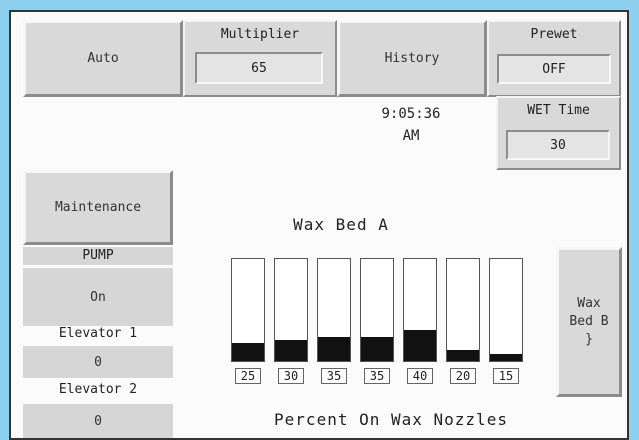 This screenshot has width=639, height=440. What do you see at coordinates (341, 224) in the screenshot?
I see `wax-bed-title: Wax Bed A` at bounding box center [341, 224].